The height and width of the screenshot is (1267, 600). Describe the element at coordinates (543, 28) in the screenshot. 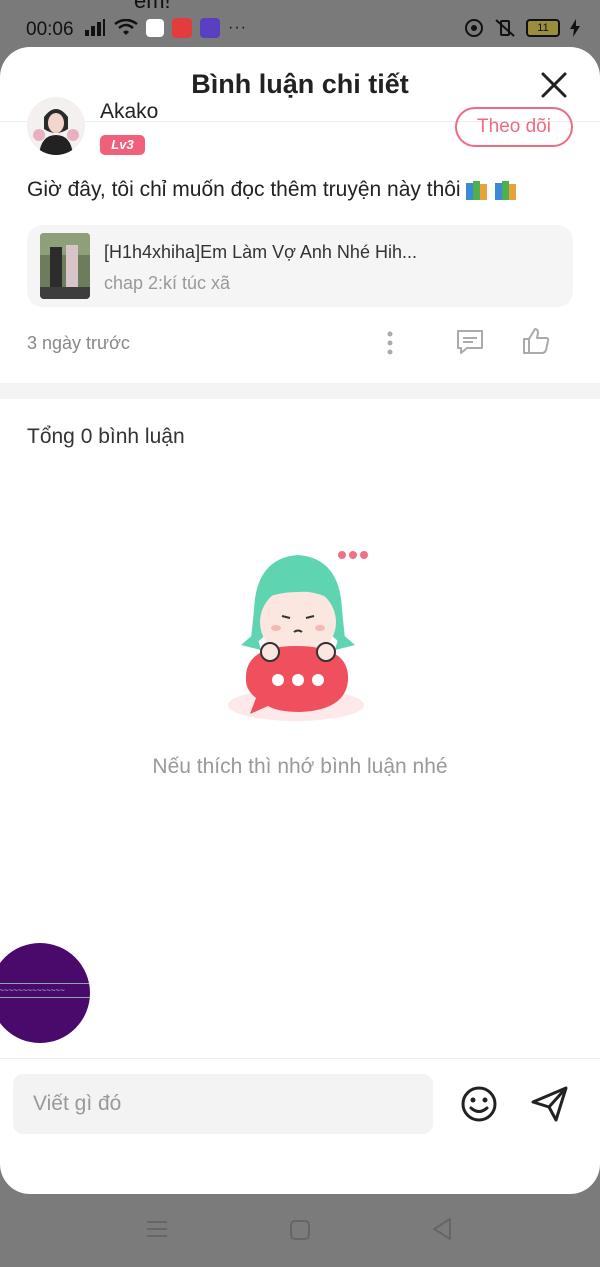

I see `battery-icon: 11` at that location.